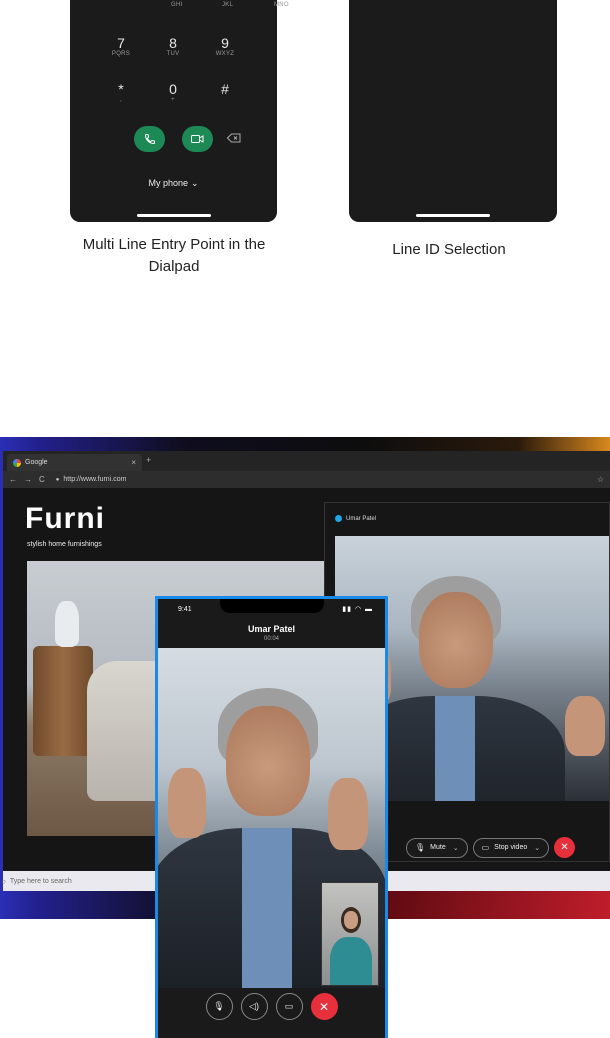 This screenshot has height=1038, width=610. I want to click on line-selector-dropdown: My phone ⌄, so click(173, 183).